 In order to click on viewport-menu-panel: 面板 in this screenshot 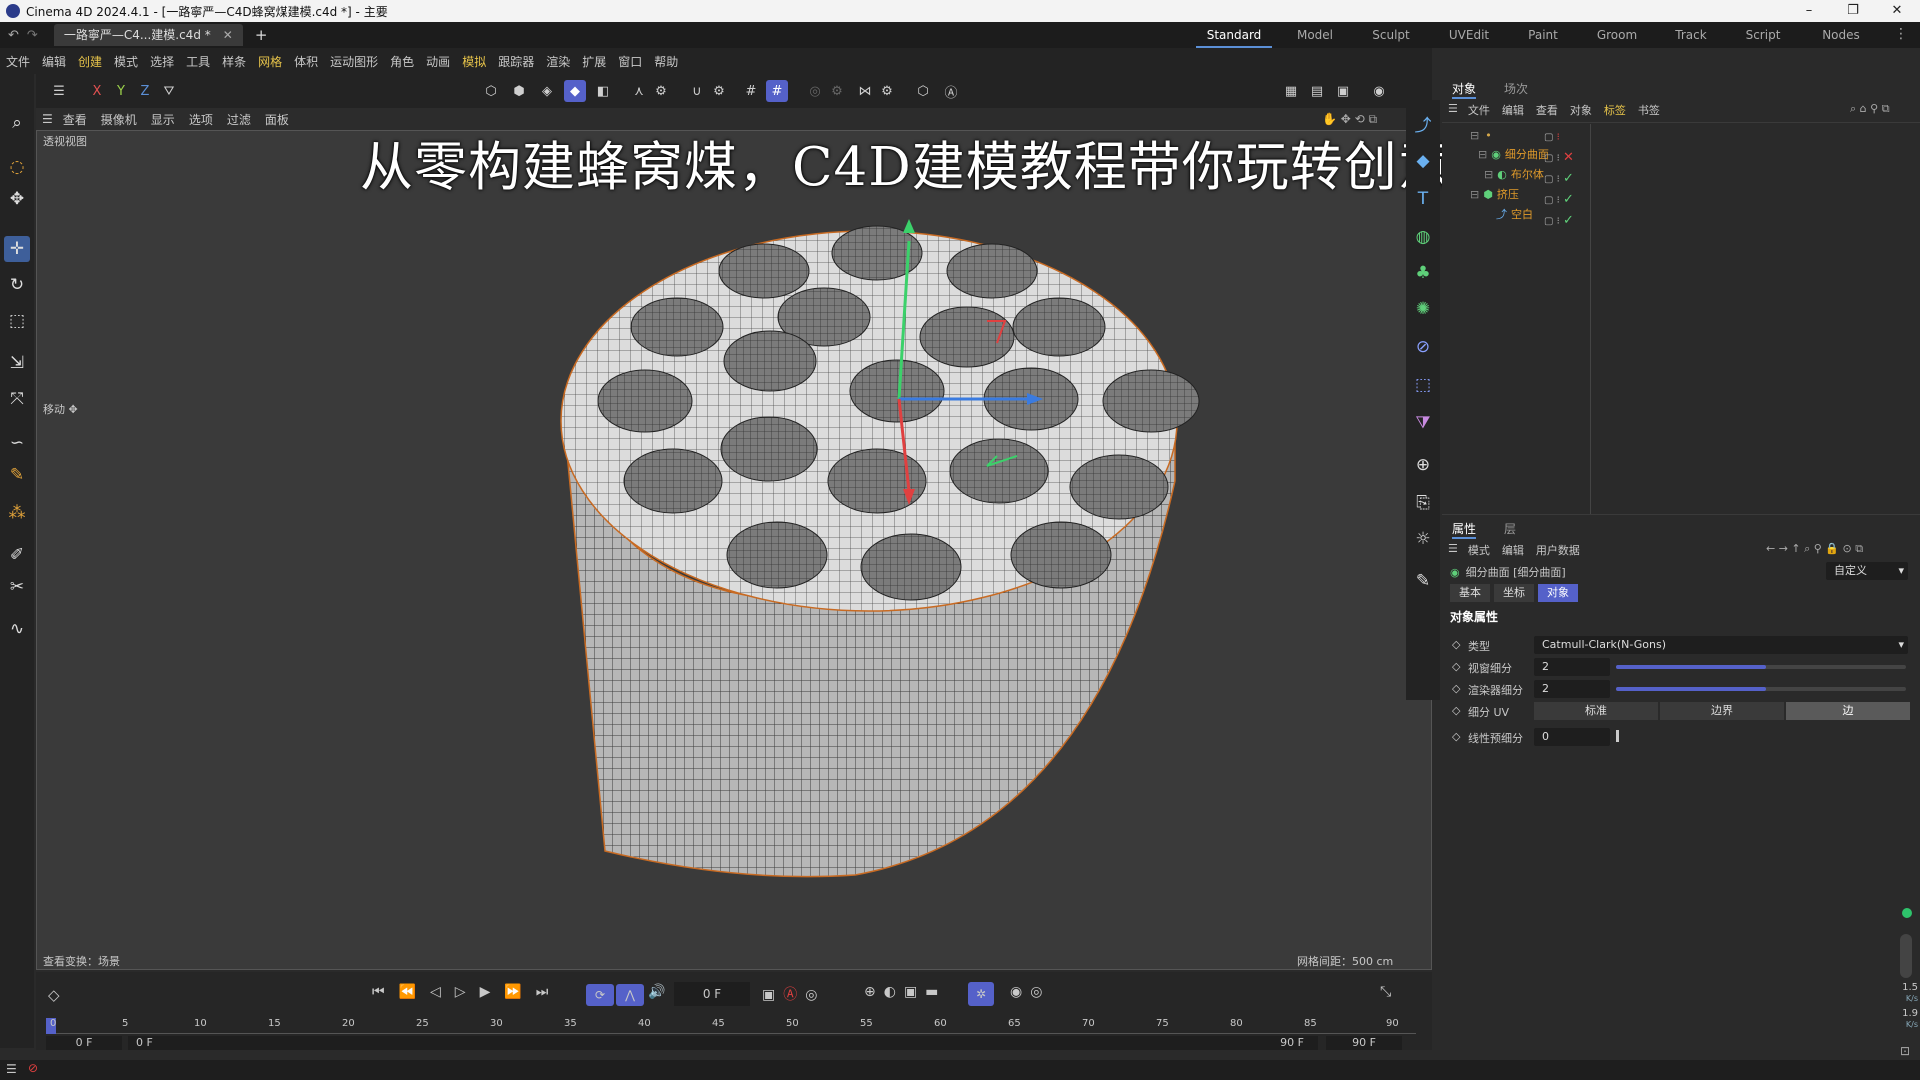, I will do `click(277, 119)`.